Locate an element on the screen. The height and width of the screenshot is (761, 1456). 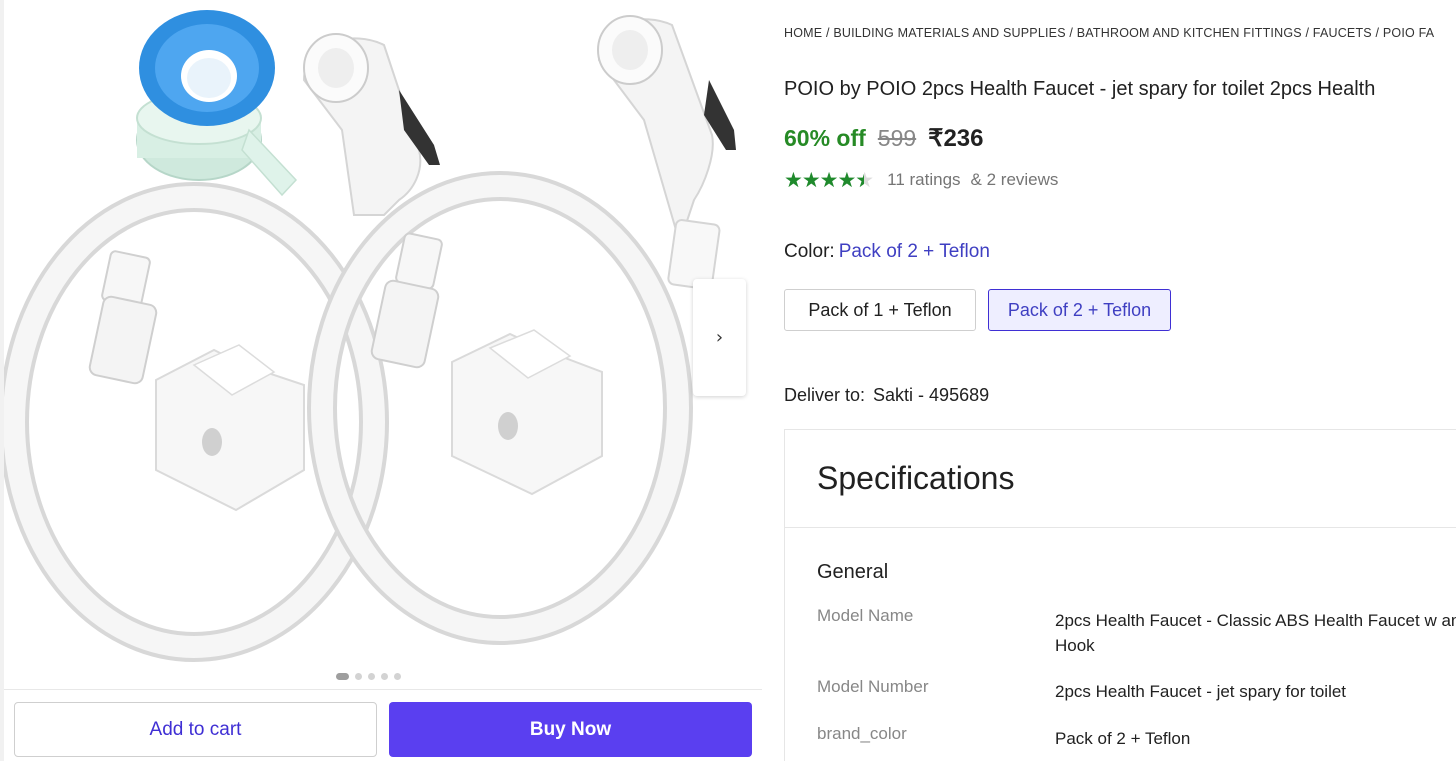
delivery-location: Deliver to: Sakti - 495689 is located at coordinates (886, 395).